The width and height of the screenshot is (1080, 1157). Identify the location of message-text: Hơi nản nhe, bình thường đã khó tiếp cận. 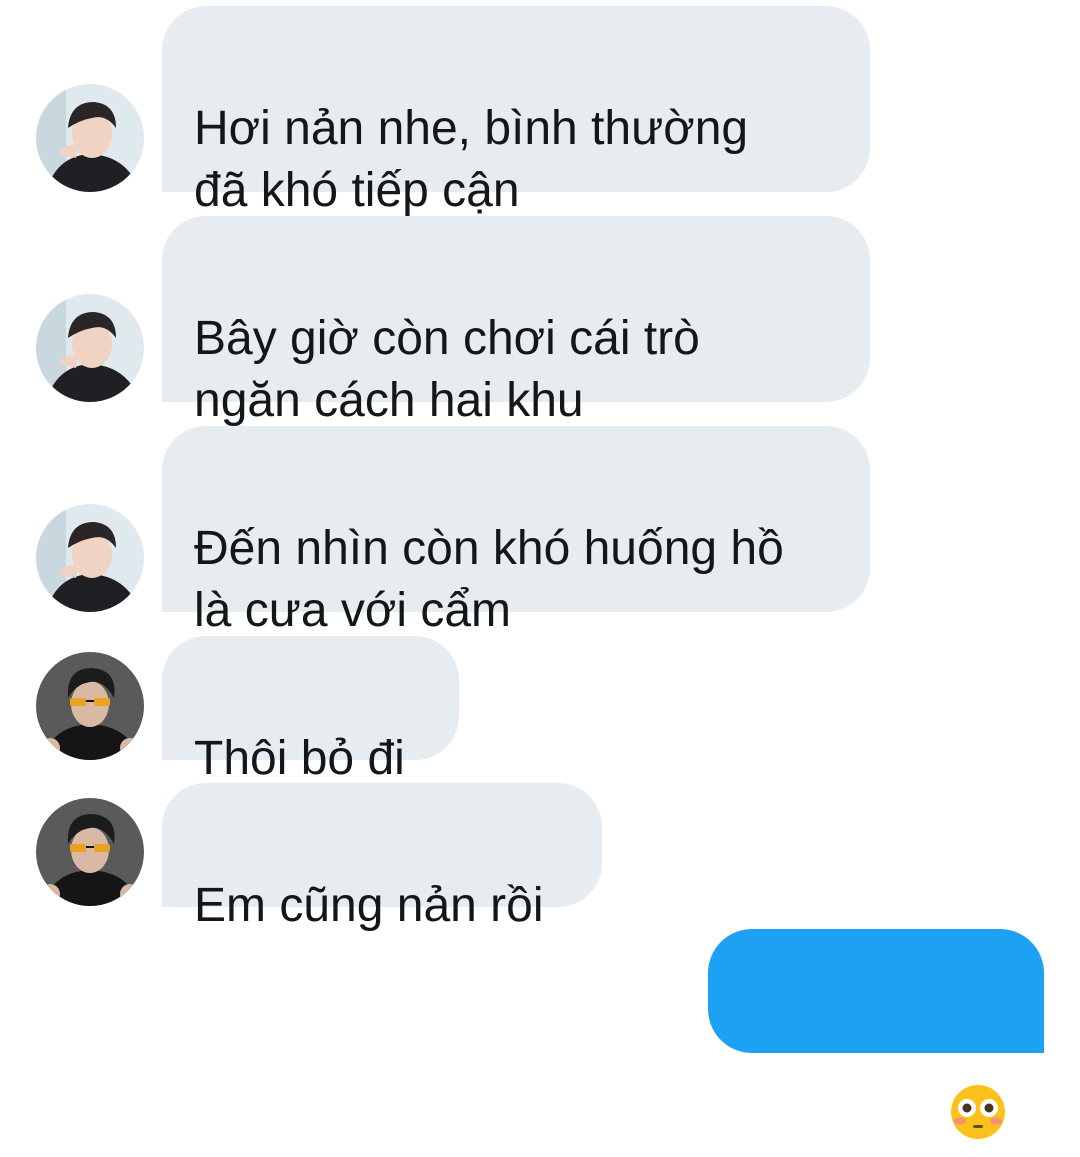
(471, 159).